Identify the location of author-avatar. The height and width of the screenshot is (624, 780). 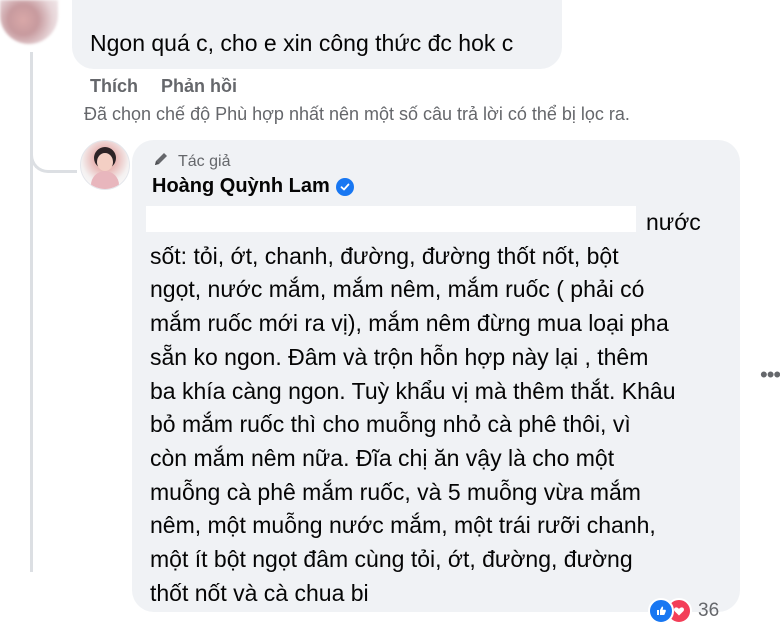
(105, 165).